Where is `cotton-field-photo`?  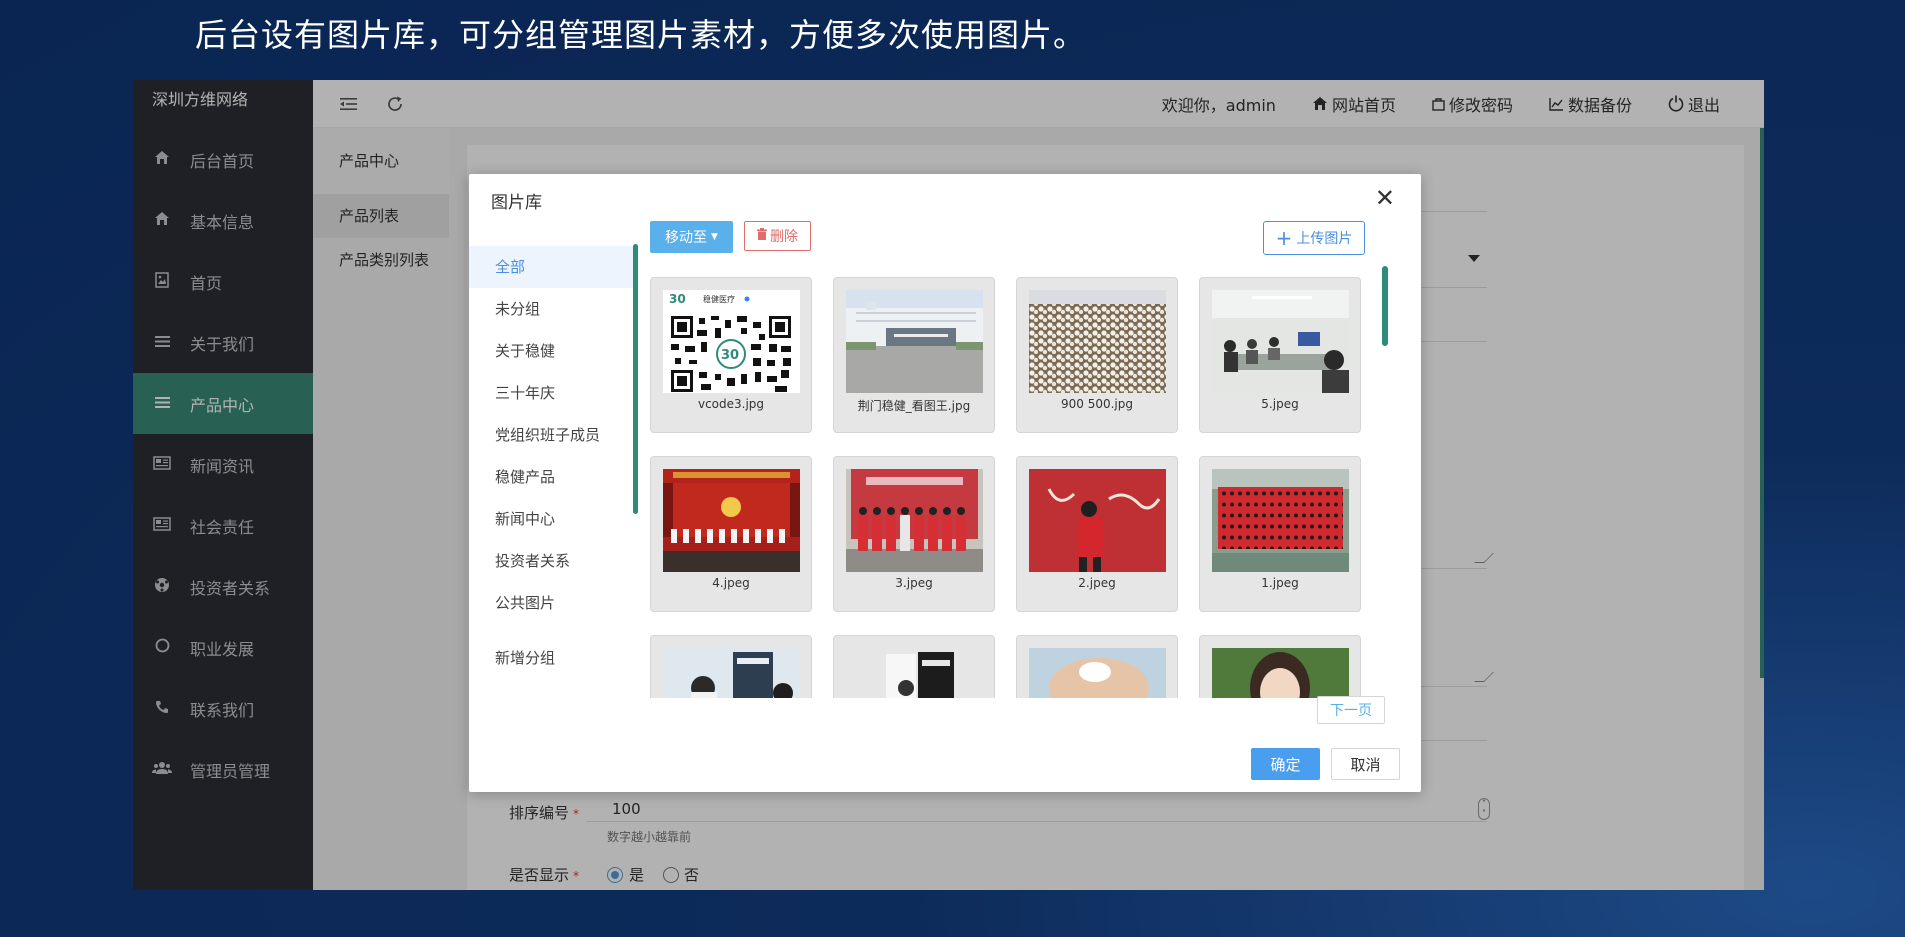 cotton-field-photo is located at coordinates (1097, 341).